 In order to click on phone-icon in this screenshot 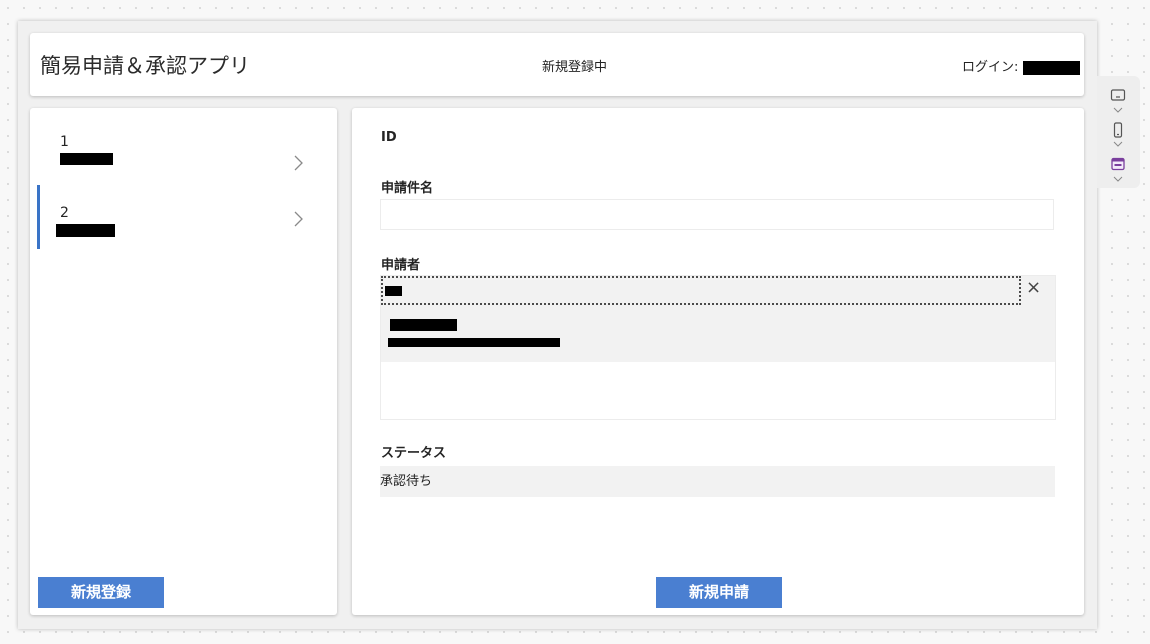, I will do `click(1118, 130)`.